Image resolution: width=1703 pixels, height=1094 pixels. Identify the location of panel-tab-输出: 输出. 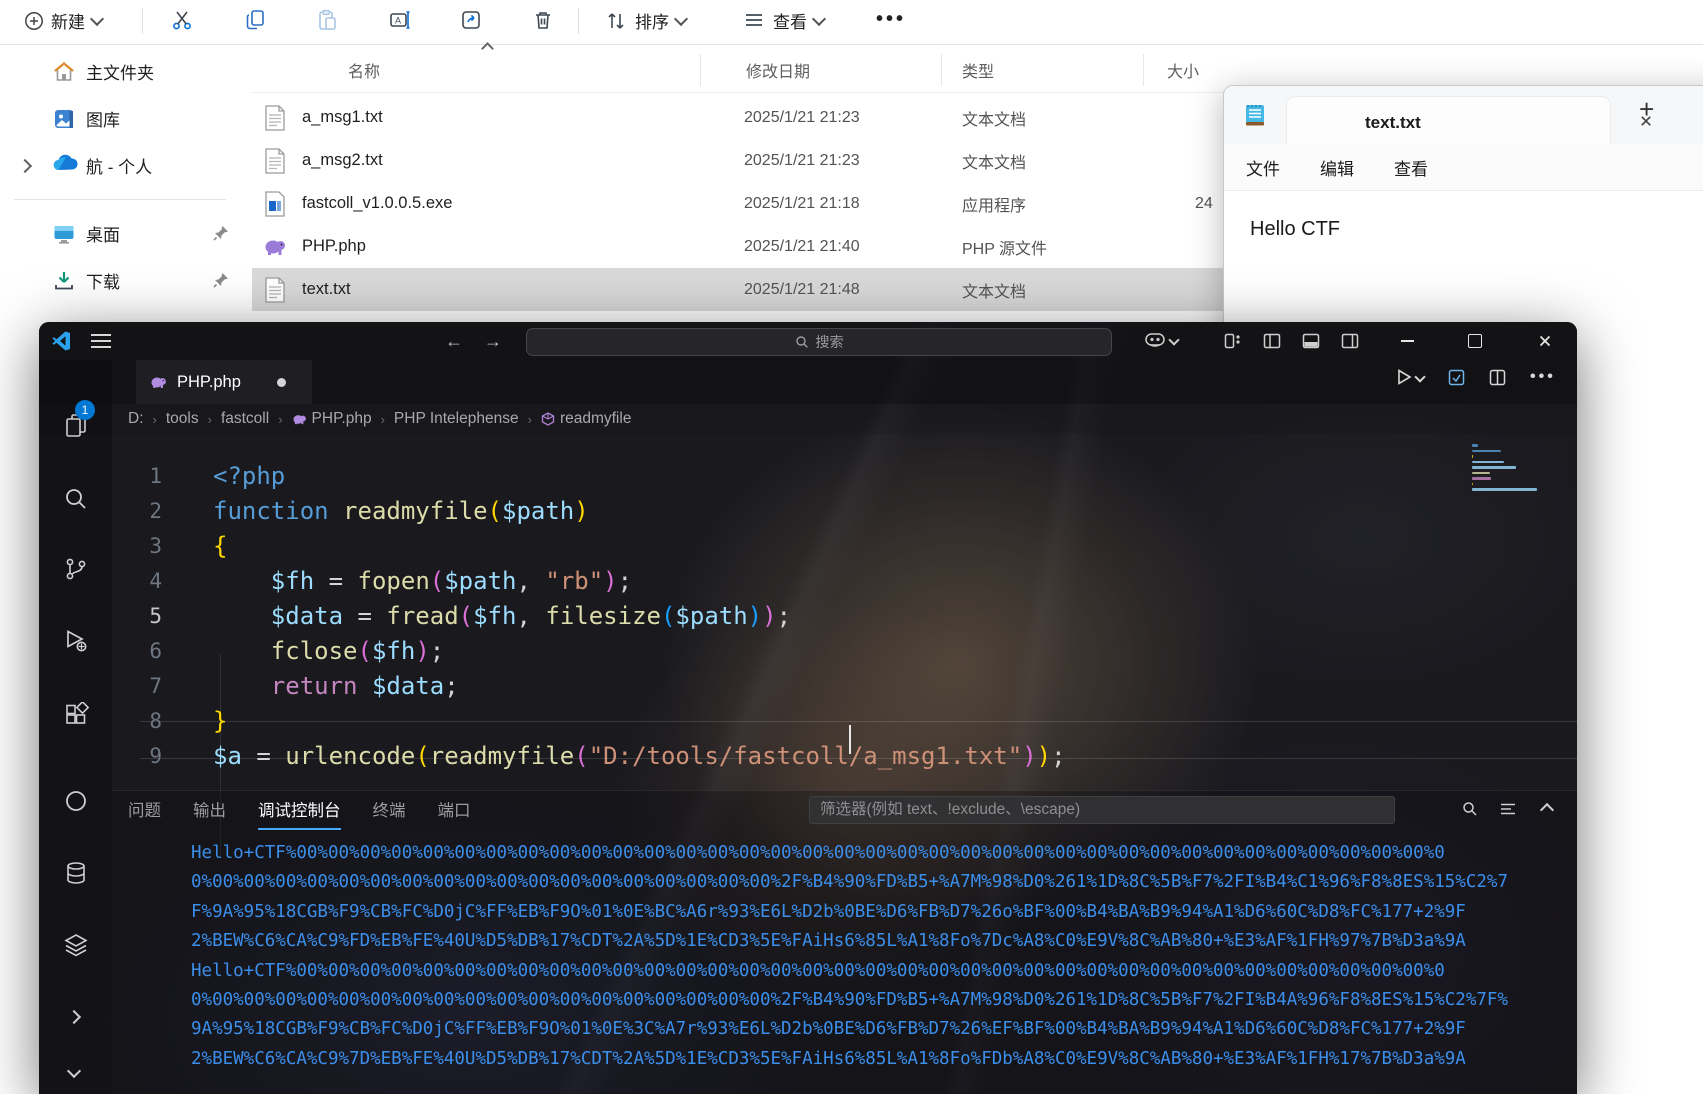
(209, 813).